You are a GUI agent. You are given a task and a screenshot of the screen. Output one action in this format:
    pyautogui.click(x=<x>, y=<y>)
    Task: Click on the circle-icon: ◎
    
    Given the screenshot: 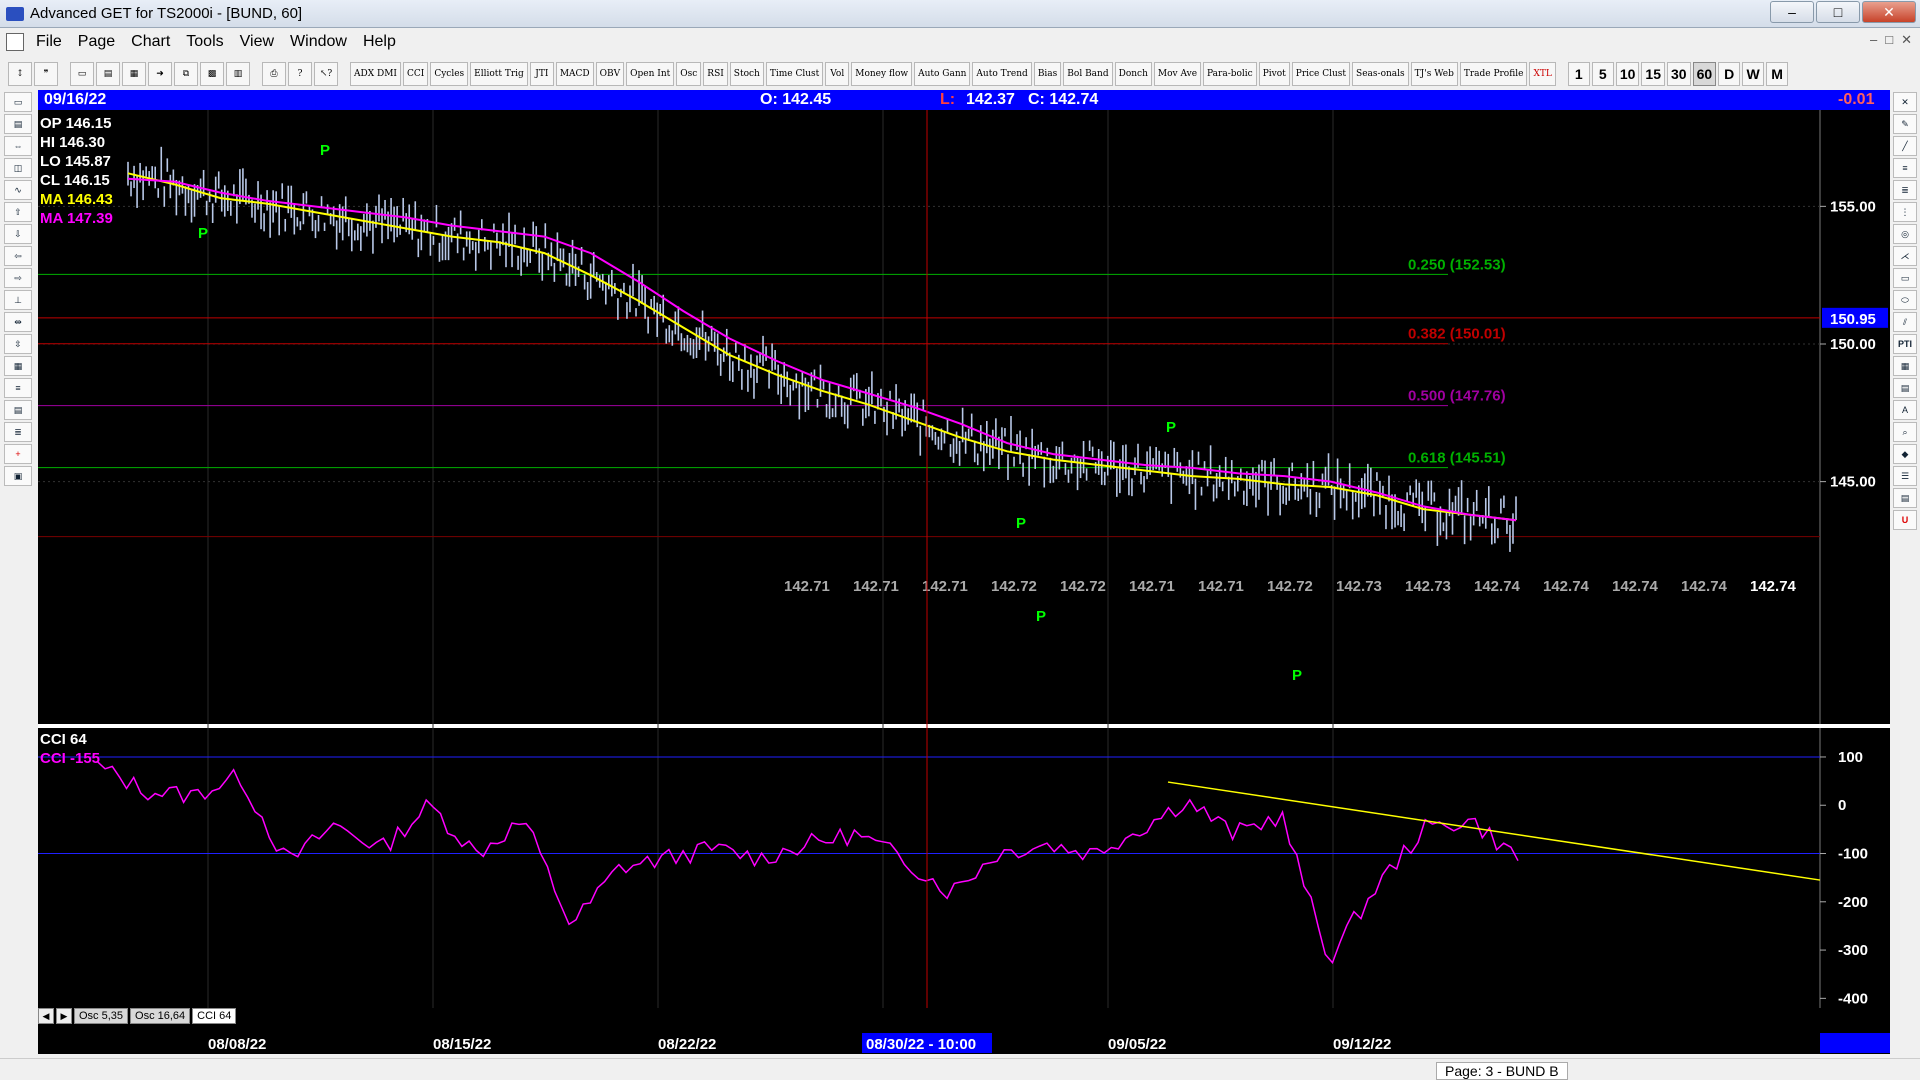 What is the action you would take?
    pyautogui.click(x=1905, y=234)
    